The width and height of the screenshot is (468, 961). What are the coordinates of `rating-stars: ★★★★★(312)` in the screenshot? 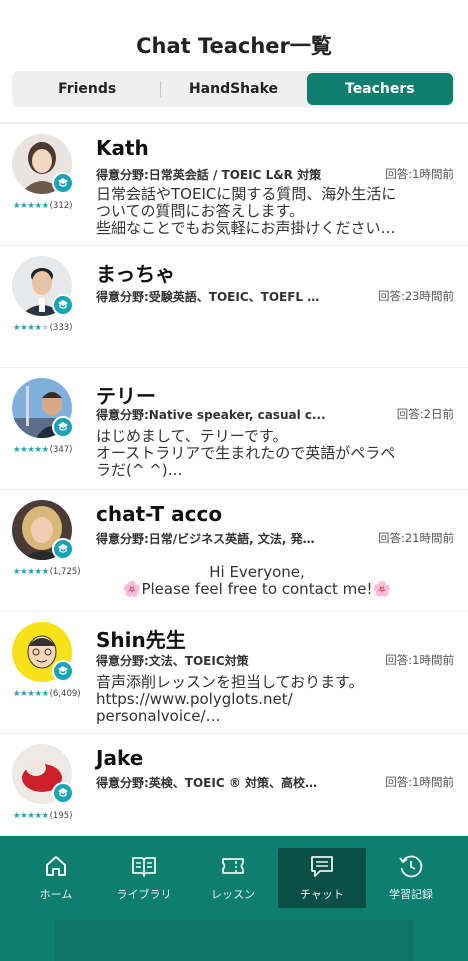 It's located at (43, 206).